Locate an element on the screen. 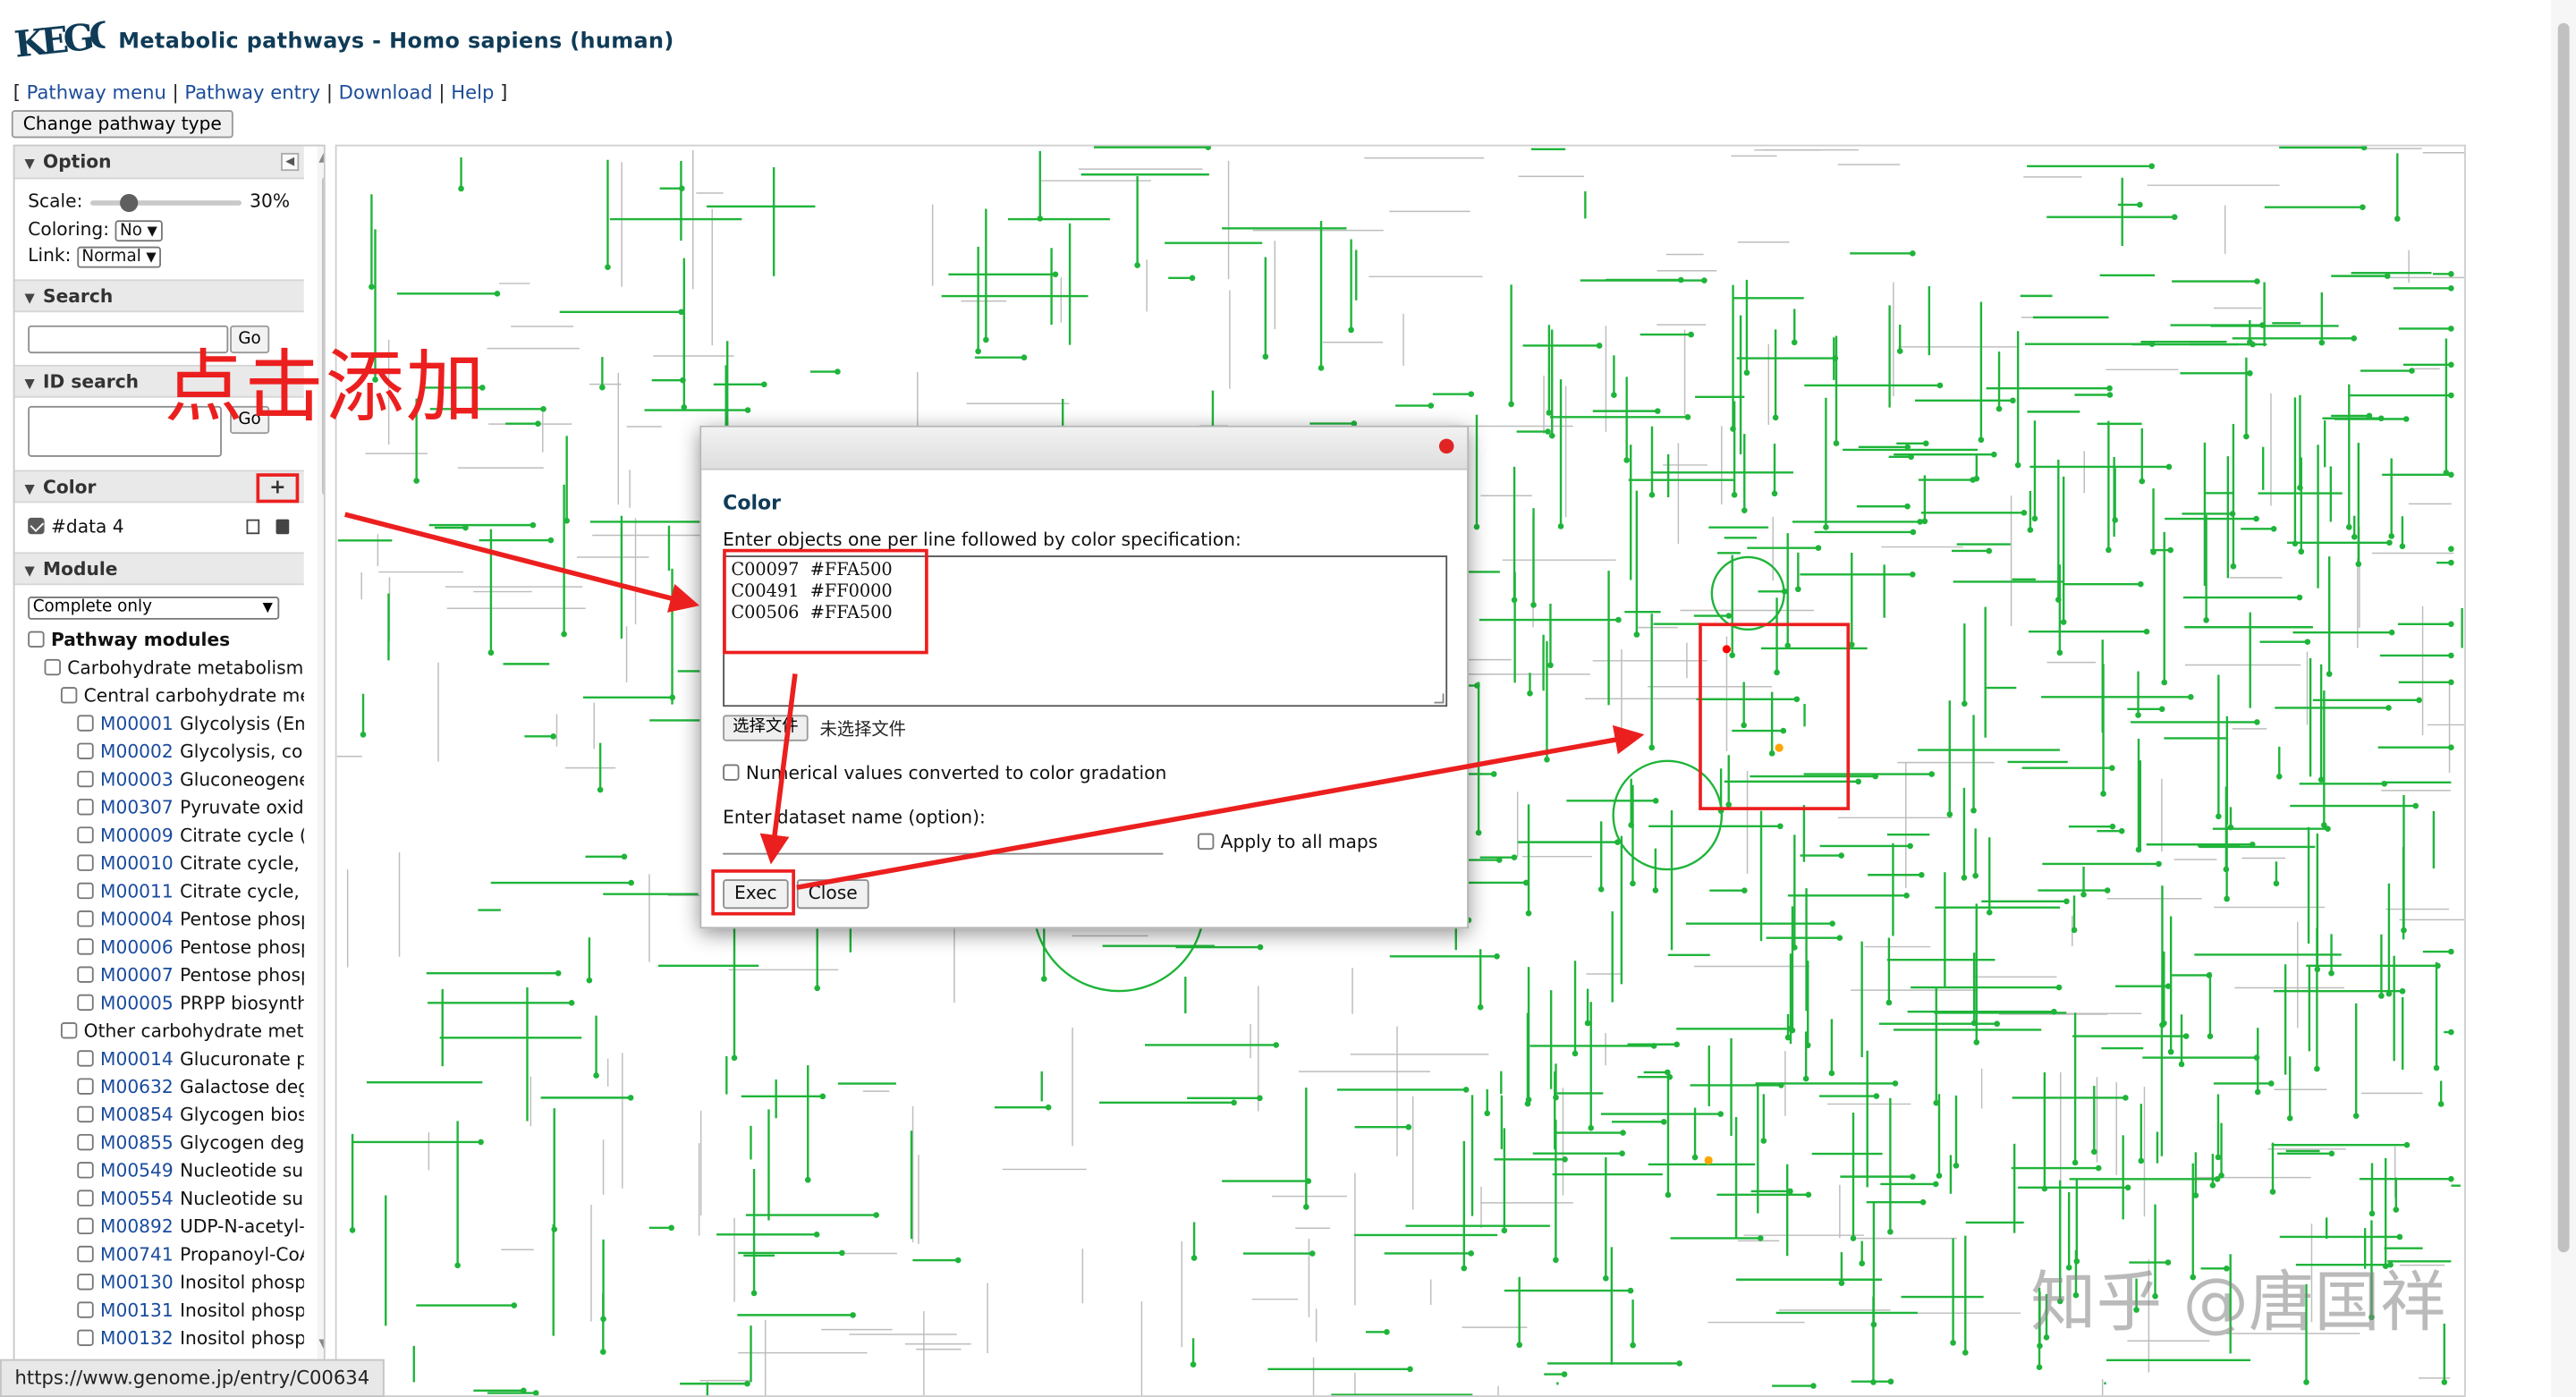  module-id-link: M00002 is located at coordinates (137, 752).